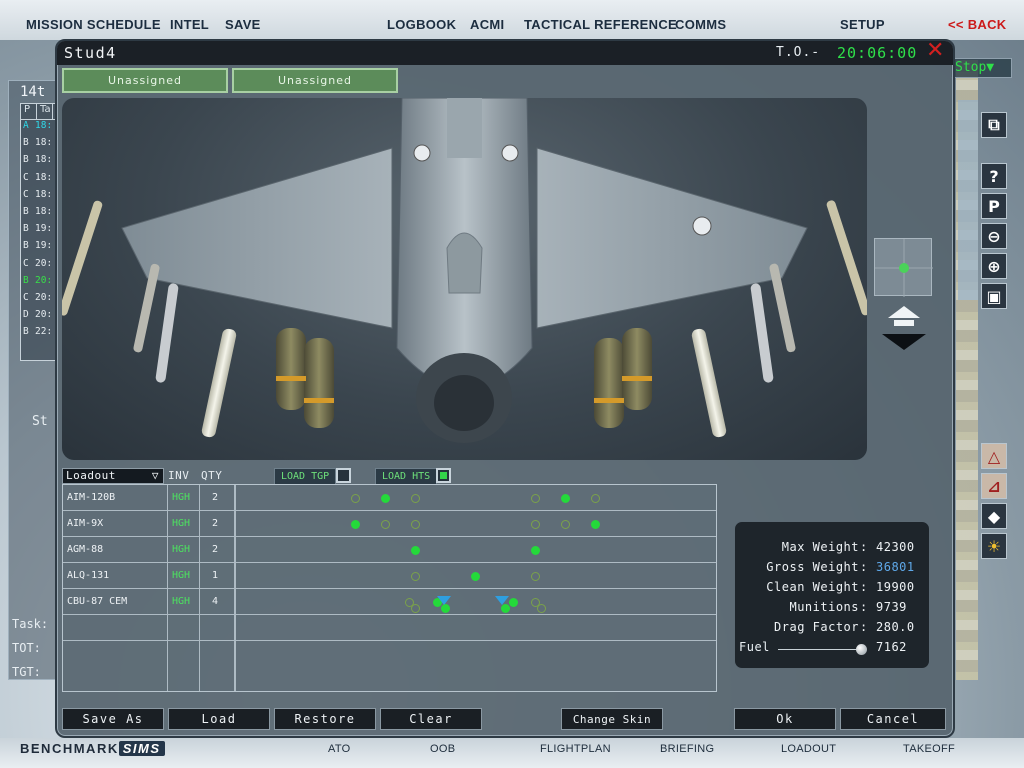  What do you see at coordinates (145, 80) in the screenshot?
I see `flight-slot-button-1: Unassigned` at bounding box center [145, 80].